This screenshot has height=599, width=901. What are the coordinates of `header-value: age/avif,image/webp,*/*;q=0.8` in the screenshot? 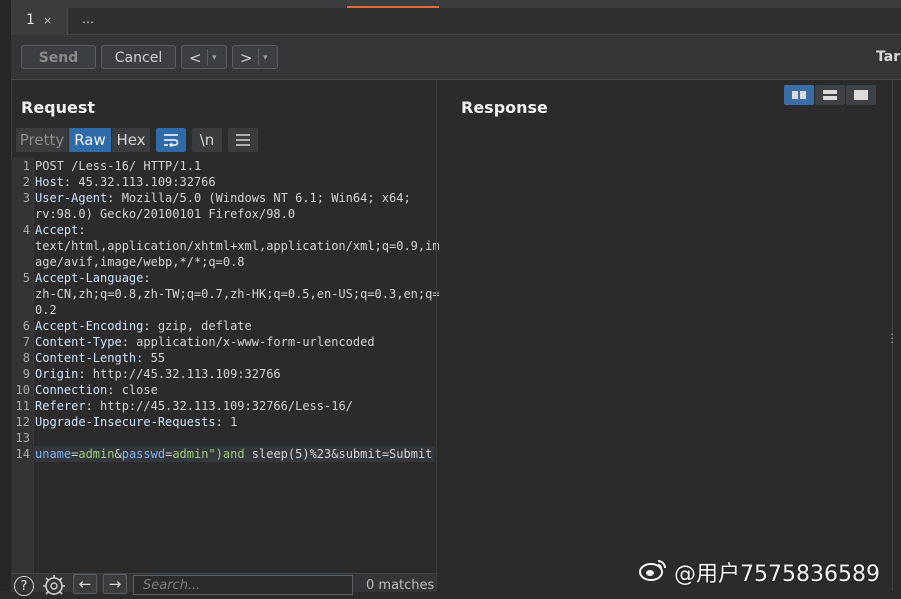 It's located at (140, 262).